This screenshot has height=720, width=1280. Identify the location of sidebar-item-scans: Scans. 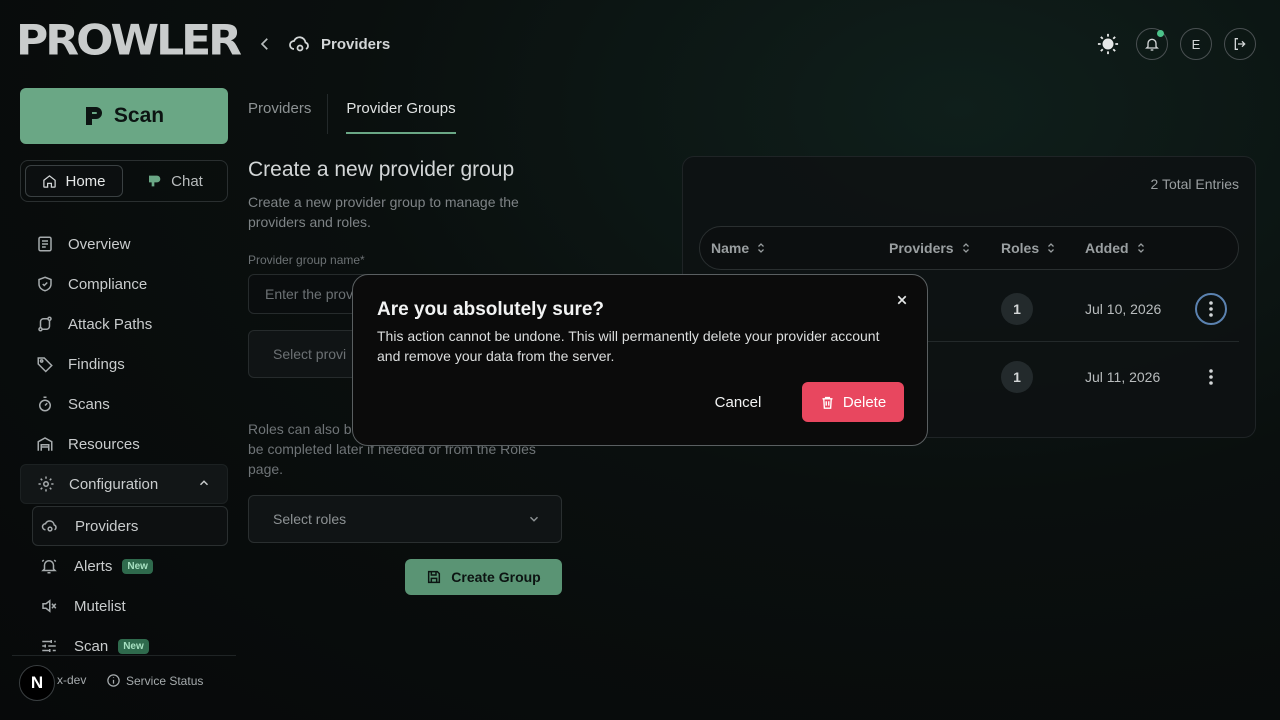
(124, 404).